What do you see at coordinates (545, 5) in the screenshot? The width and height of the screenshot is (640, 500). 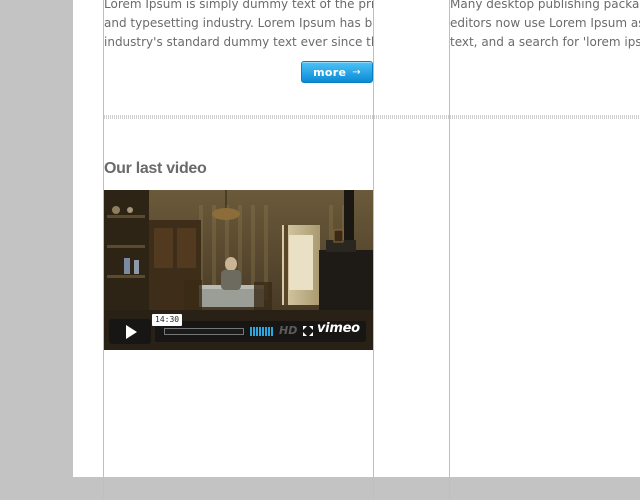 I see `text-line: Many desktop publishing packages an` at bounding box center [545, 5].